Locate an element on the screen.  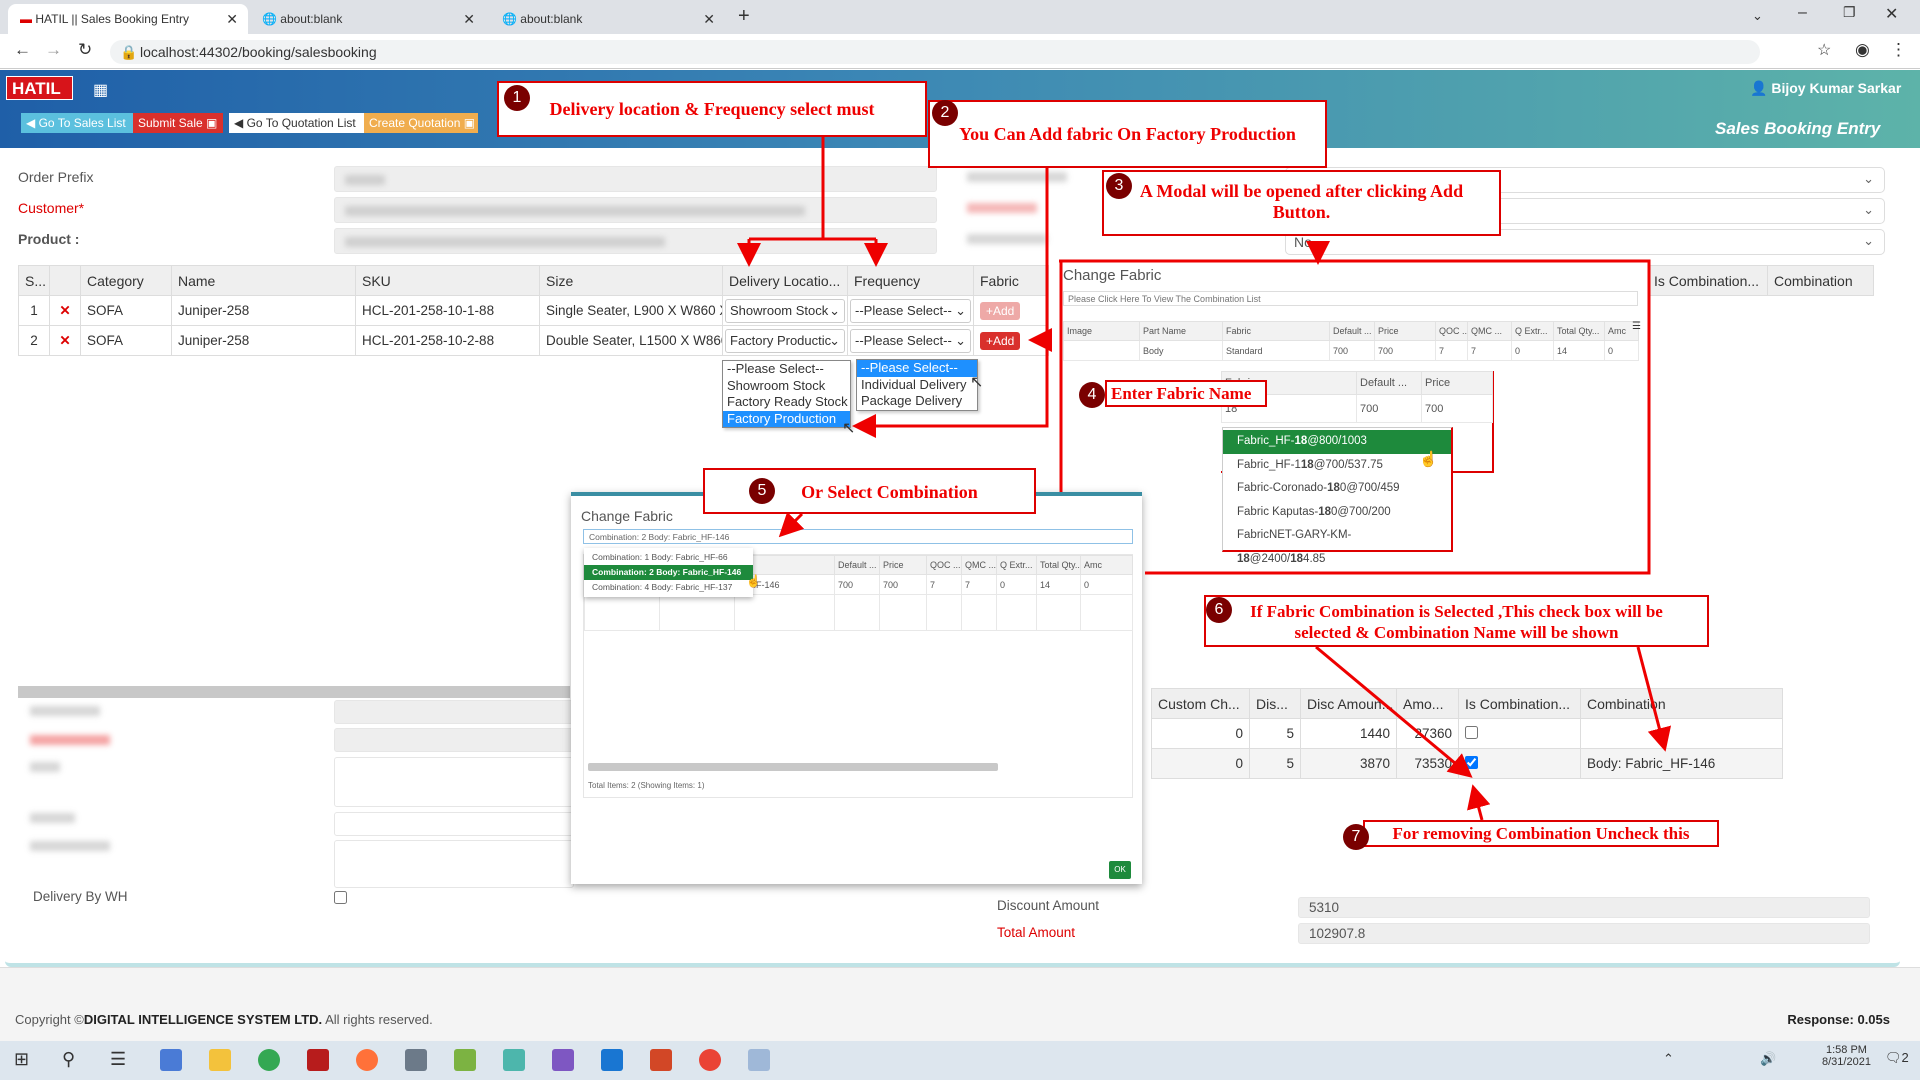
file-explorer-icon is located at coordinates (220, 1060).